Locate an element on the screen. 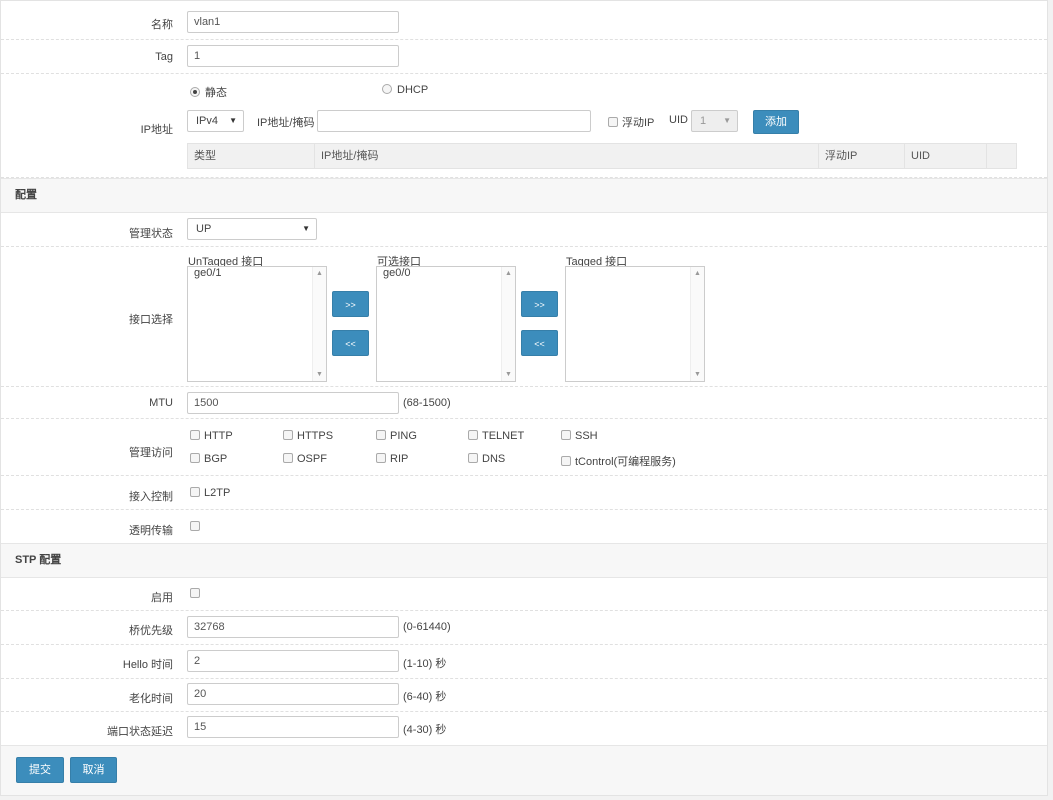 This screenshot has width=1053, height=800. iface-select-label: 接口选择 is located at coordinates (151, 320).